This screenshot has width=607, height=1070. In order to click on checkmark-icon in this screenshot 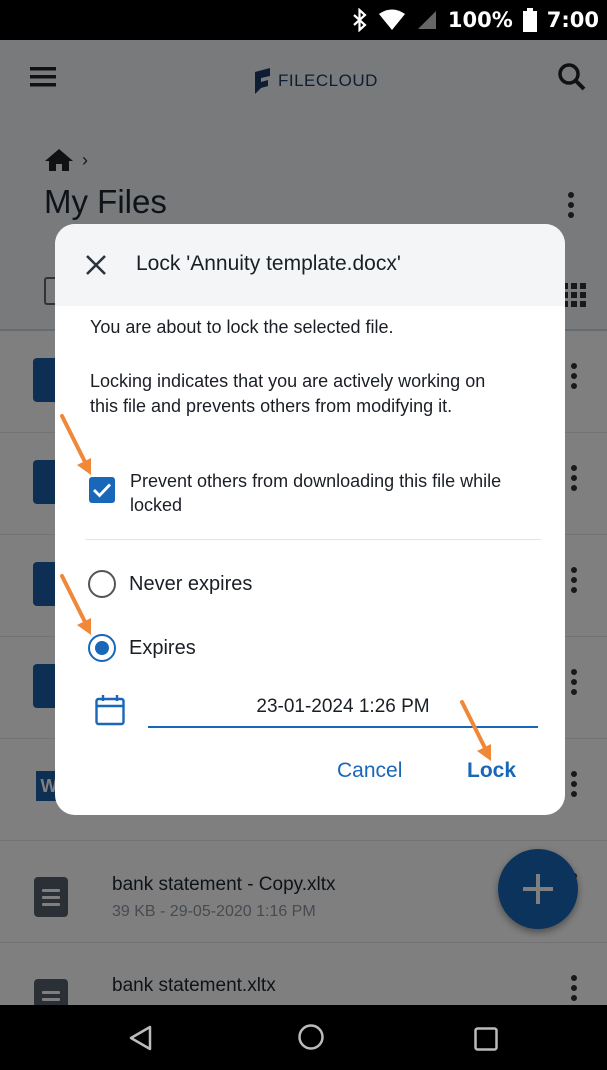, I will do `click(102, 490)`.